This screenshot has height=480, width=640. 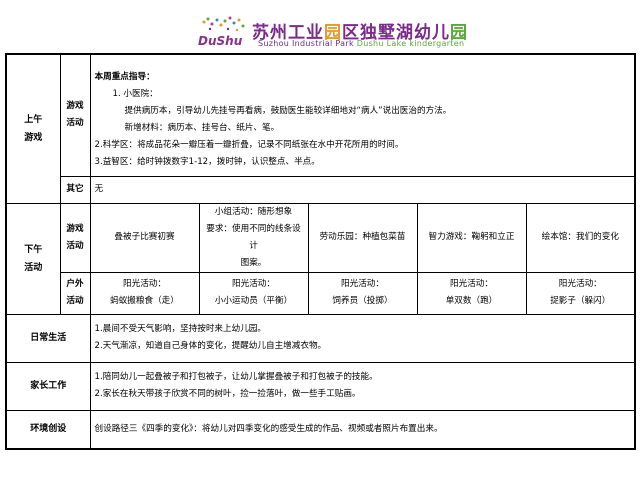 What do you see at coordinates (249, 145) in the screenshot?
I see `guidance-line: 2.科学区：将成品花朵一瓣压着一瓣折叠，记录不同纸张在水中开花所用的时间。` at bounding box center [249, 145].